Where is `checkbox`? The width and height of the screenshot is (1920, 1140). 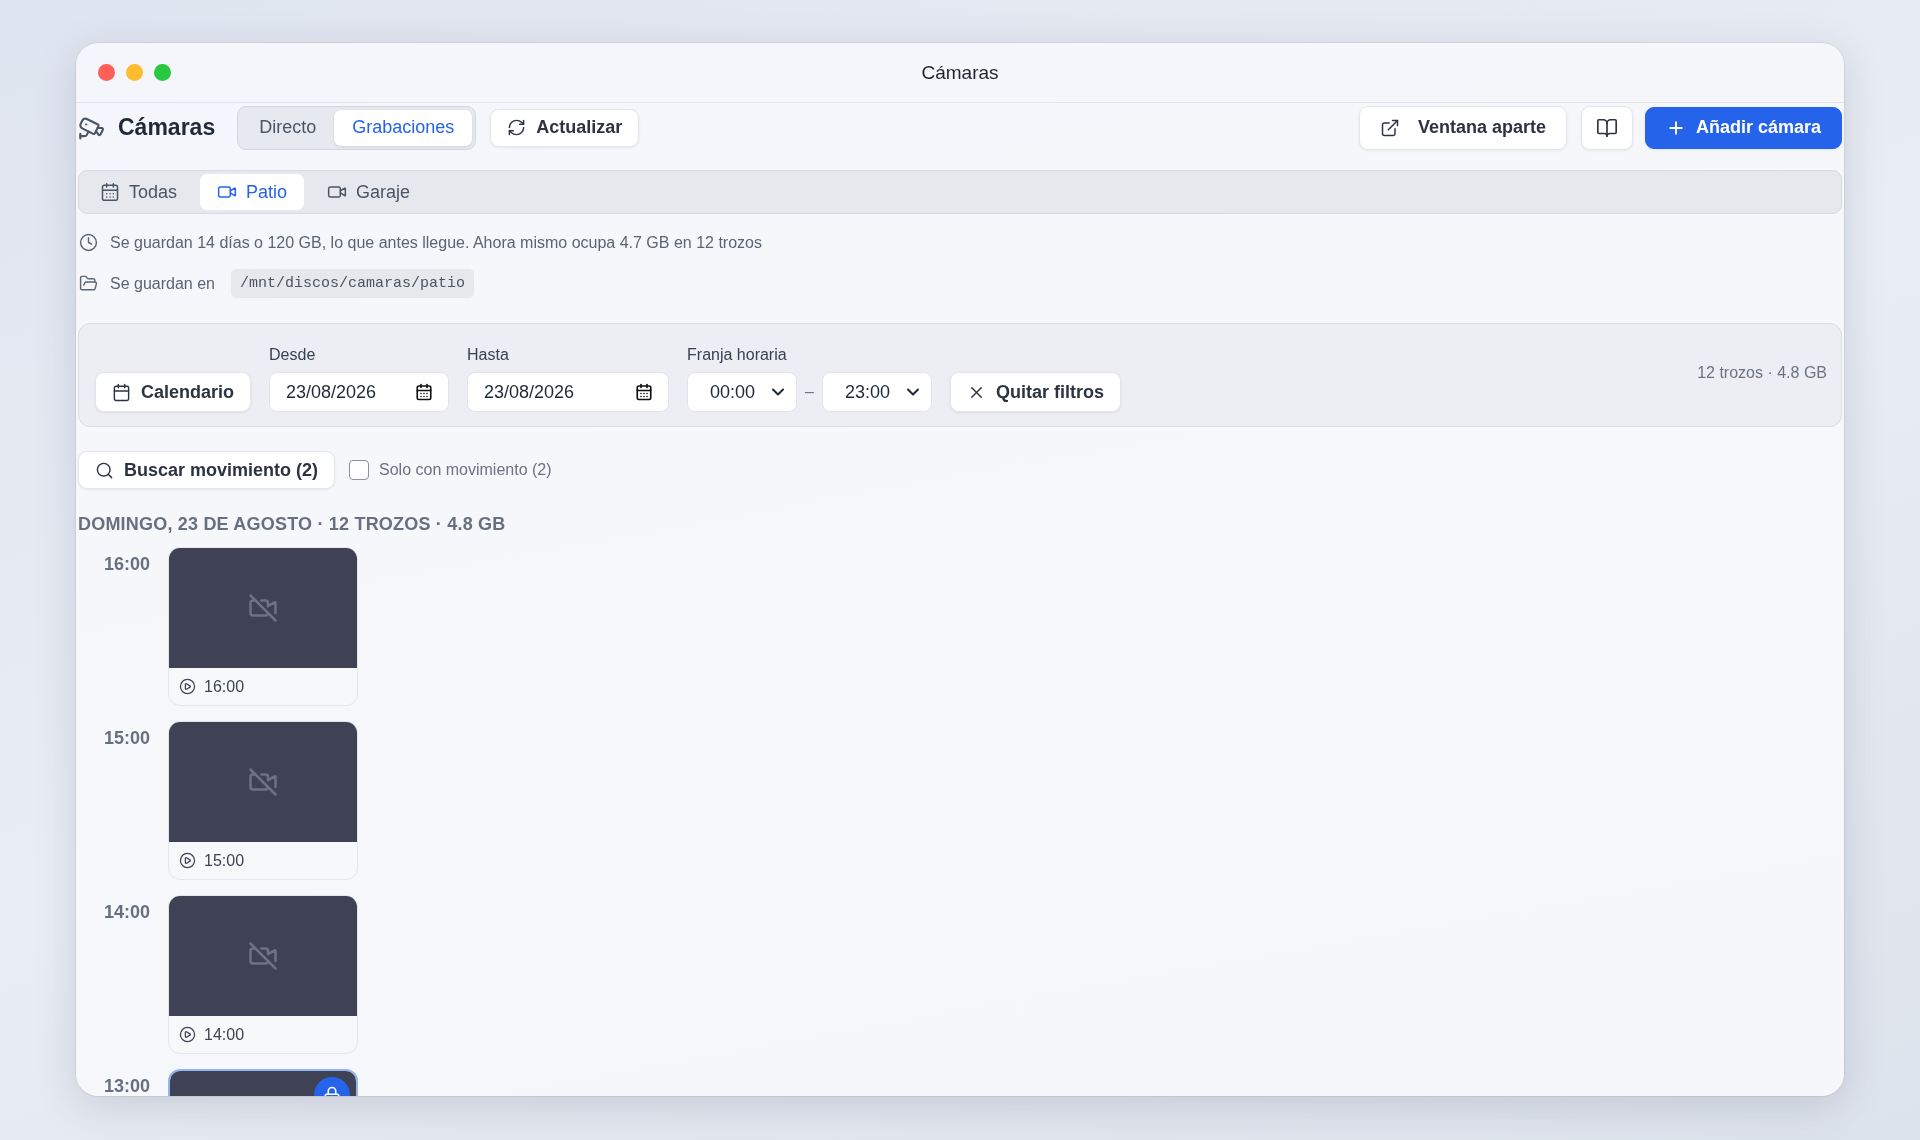
checkbox is located at coordinates (359, 470).